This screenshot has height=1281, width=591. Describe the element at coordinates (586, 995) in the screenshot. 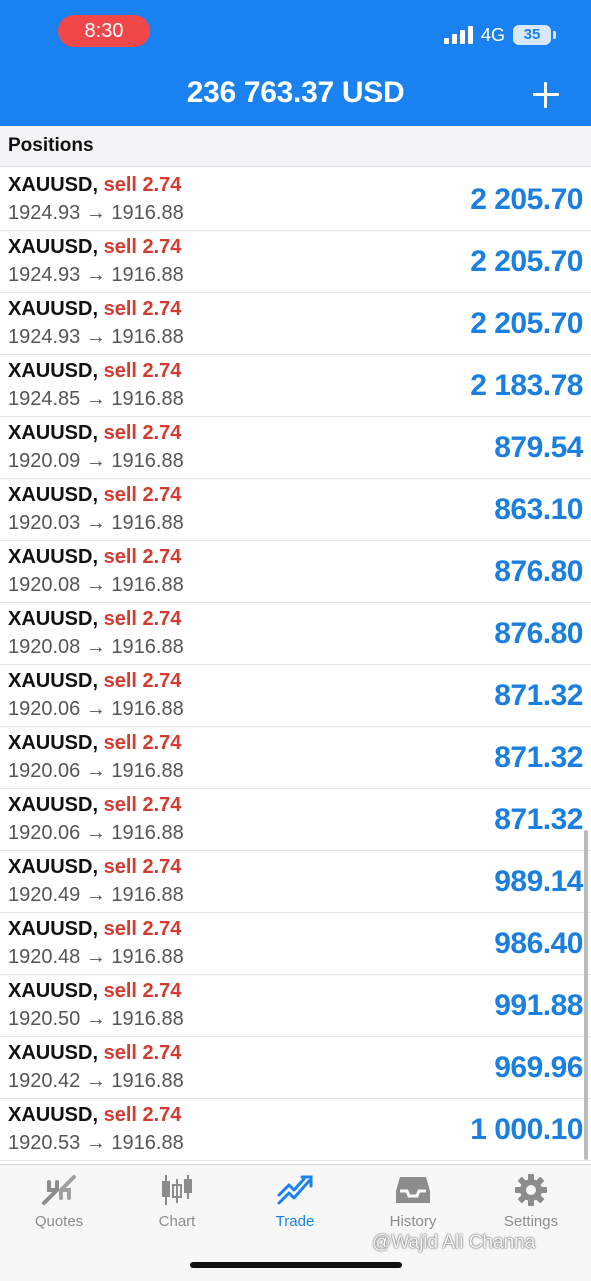

I see `scrollbar` at that location.